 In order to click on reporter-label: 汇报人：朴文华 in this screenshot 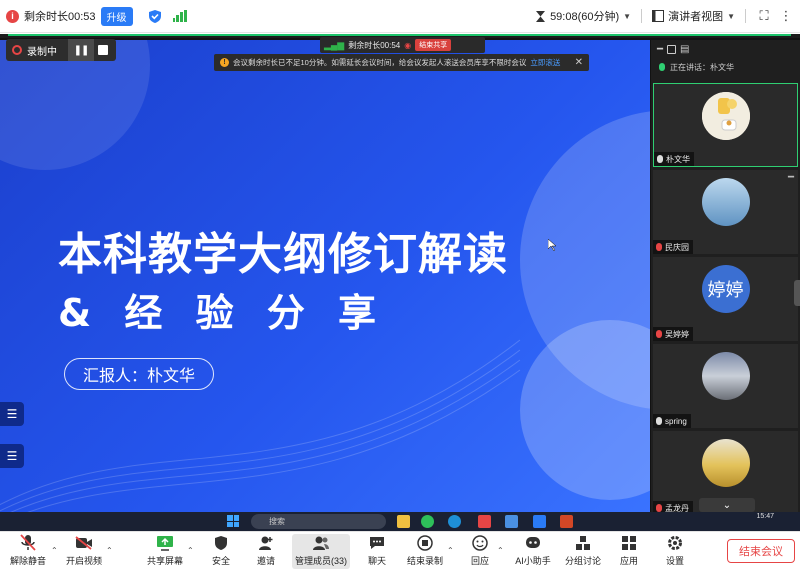, I will do `click(139, 374)`.